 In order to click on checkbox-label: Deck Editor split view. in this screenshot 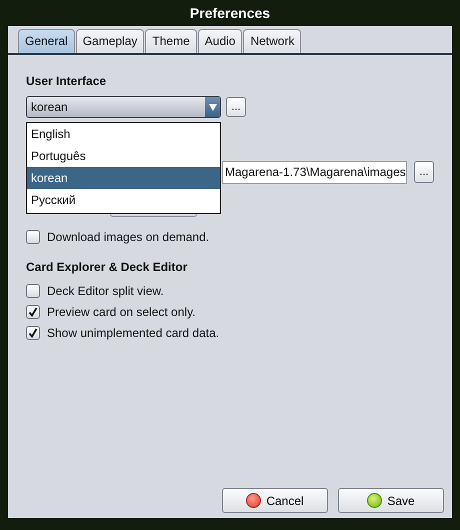, I will do `click(105, 291)`.